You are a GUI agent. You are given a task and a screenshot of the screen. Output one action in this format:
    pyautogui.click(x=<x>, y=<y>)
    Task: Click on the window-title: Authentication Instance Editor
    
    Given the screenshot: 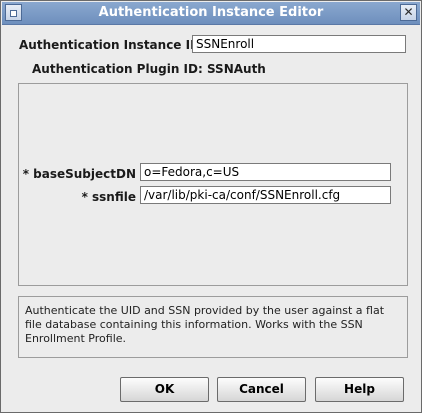 What is the action you would take?
    pyautogui.click(x=211, y=12)
    